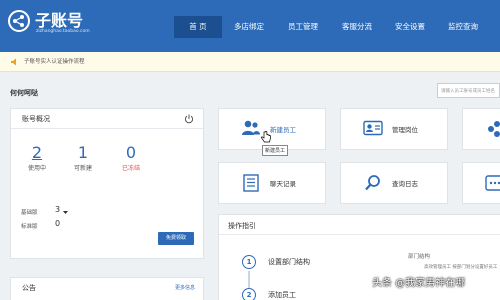 The width and height of the screenshot is (500, 300). What do you see at coordinates (419, 257) in the screenshot?
I see `dept-structure-label: 部门结构` at bounding box center [419, 257].